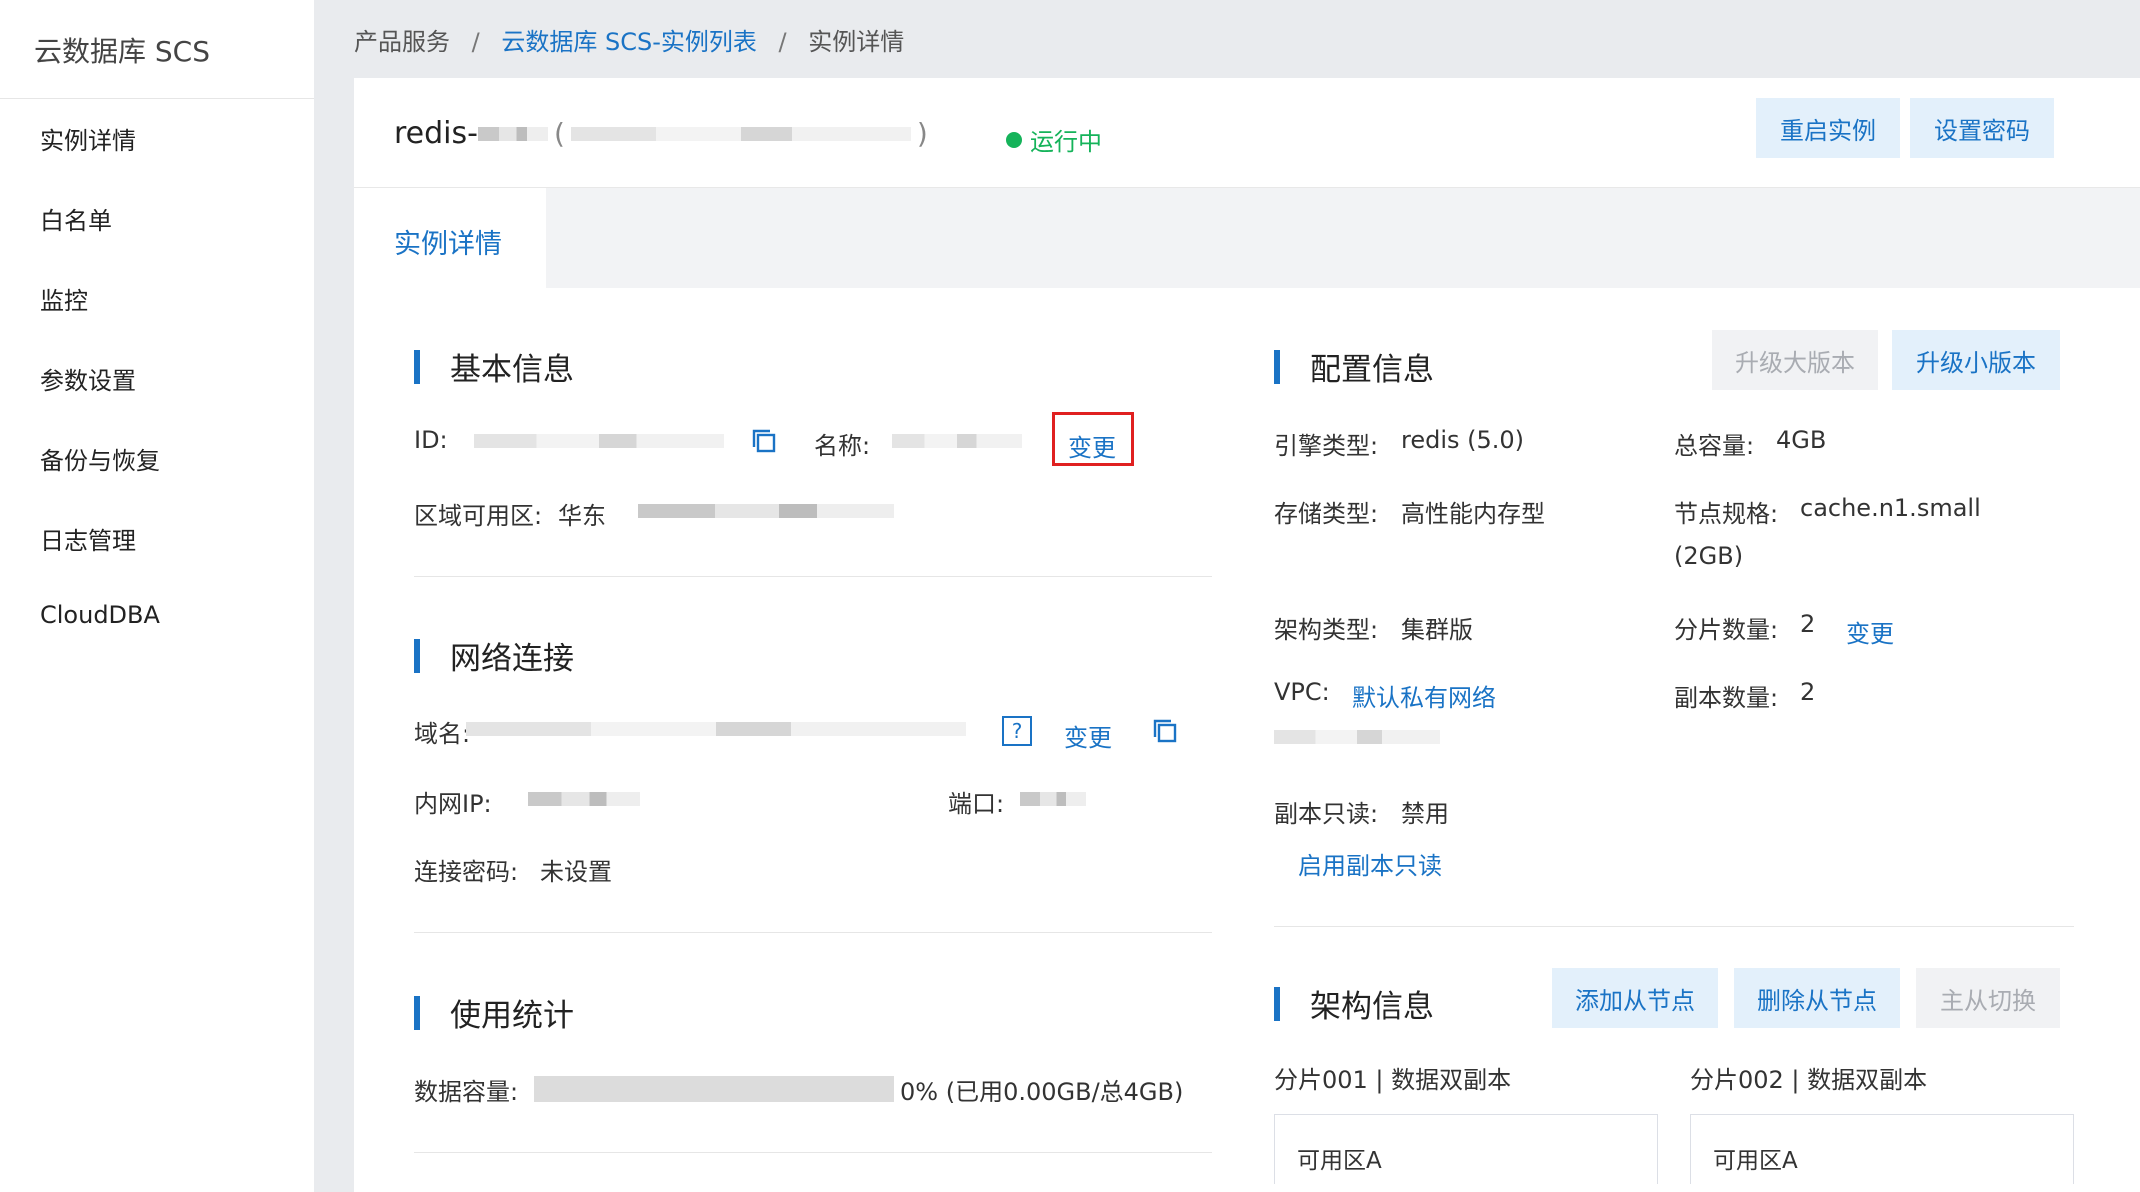  I want to click on vpc-link: 默认私有网络, so click(1424, 695).